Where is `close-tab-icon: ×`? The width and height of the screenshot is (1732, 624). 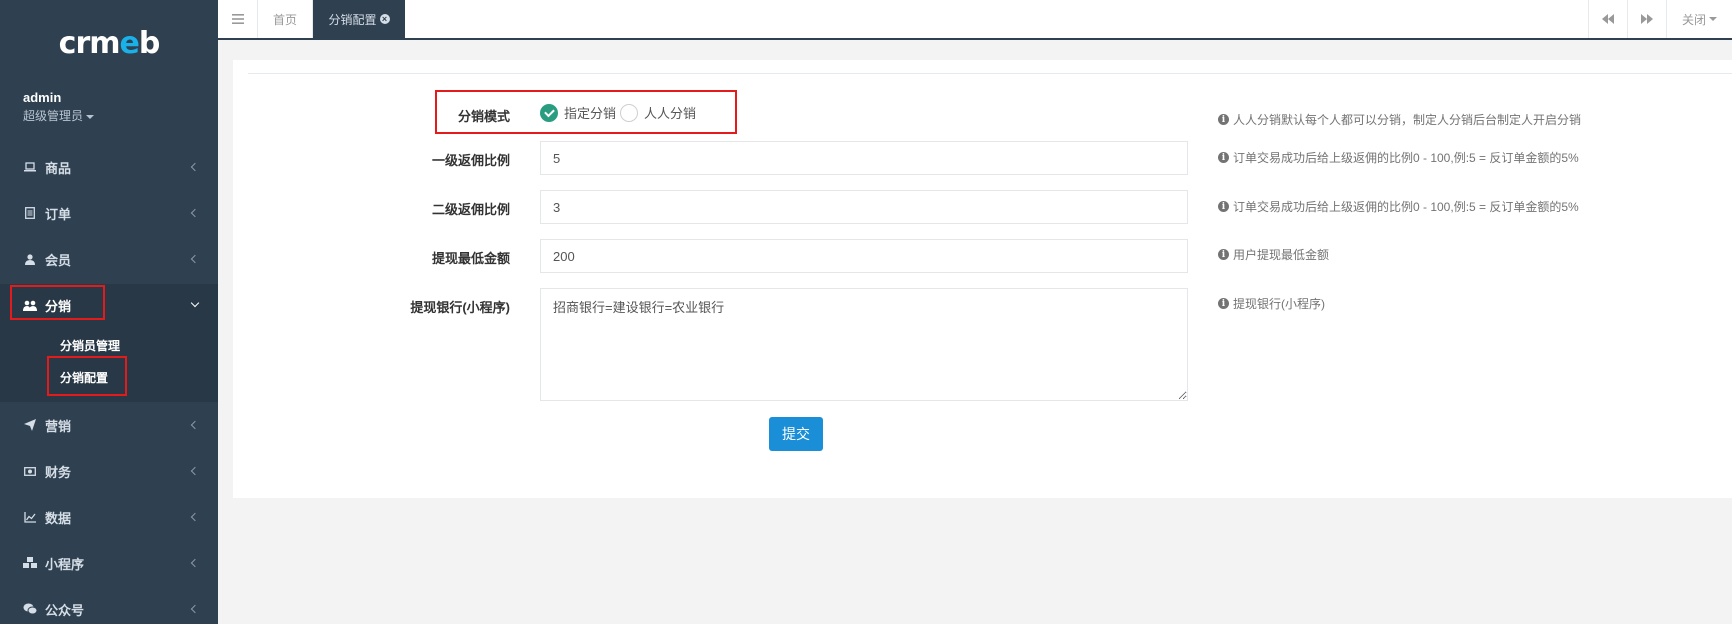 close-tab-icon: × is located at coordinates (384, 19).